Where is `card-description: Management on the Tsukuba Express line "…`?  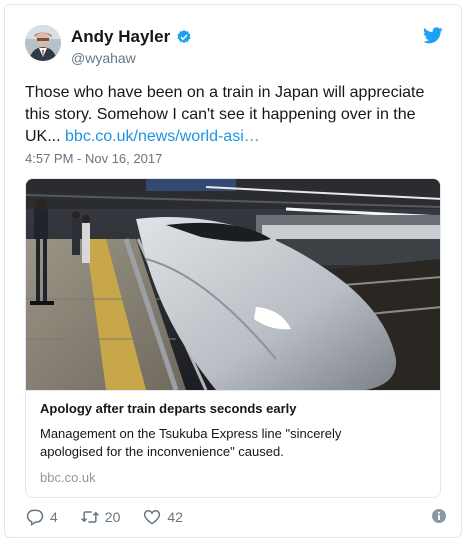
card-description: Management on the Tsukuba Express line "… is located at coordinates (191, 442).